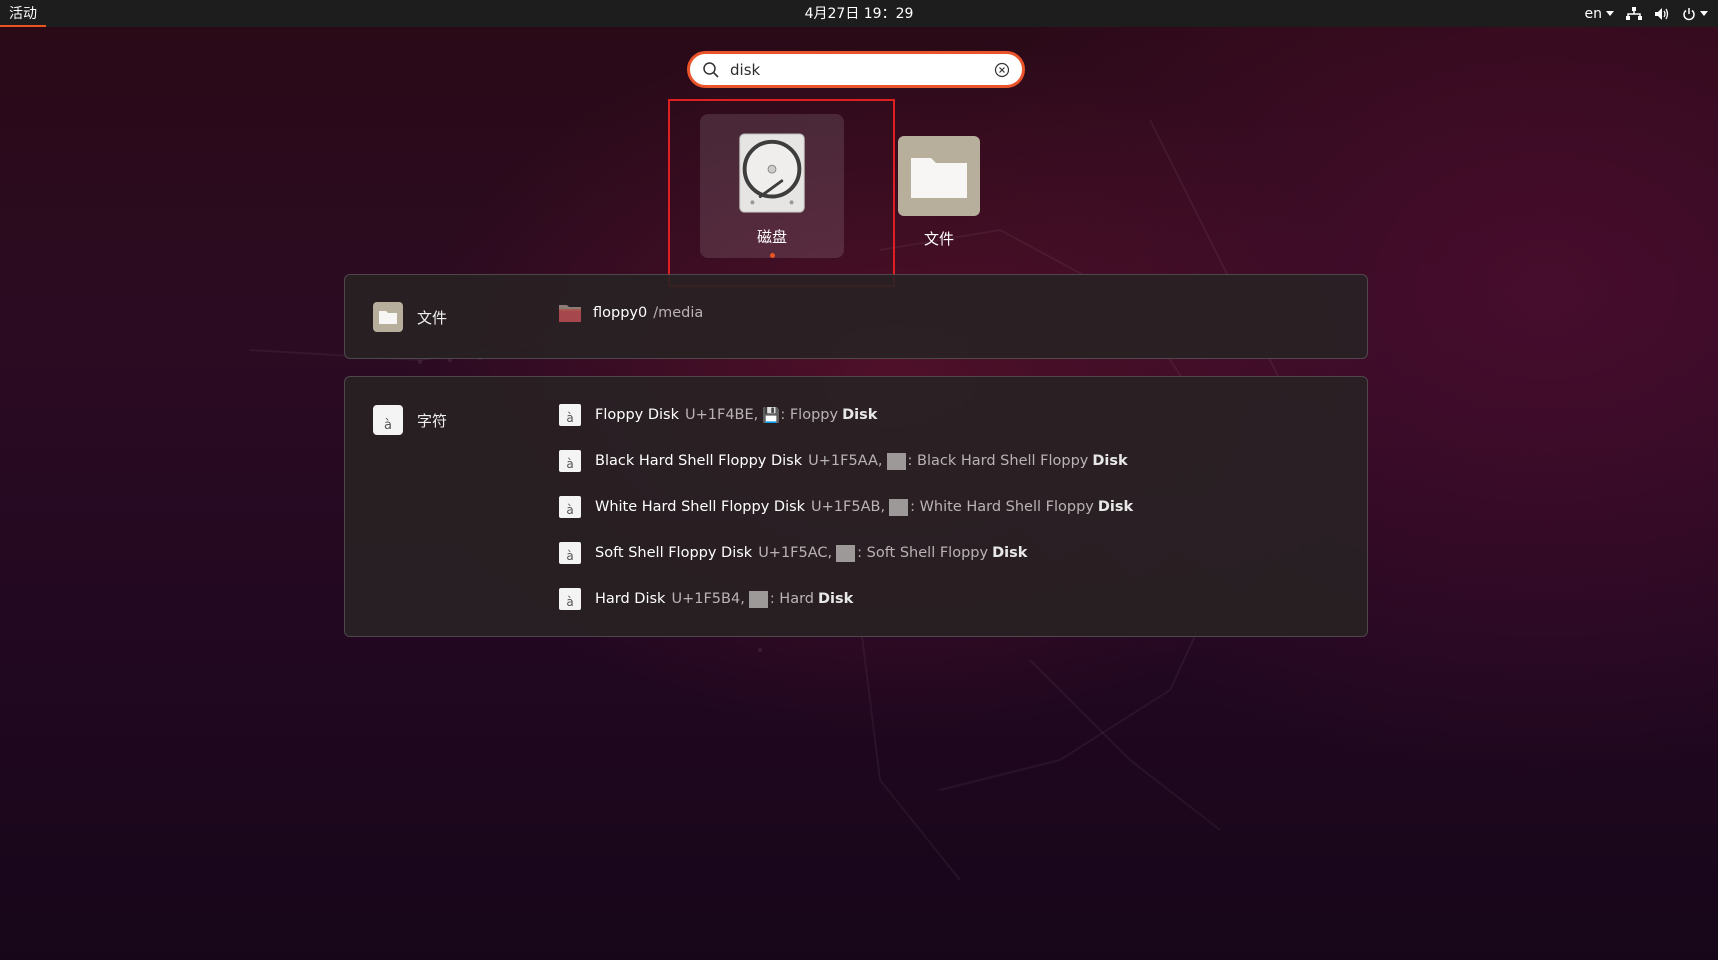 The image size is (1718, 960). What do you see at coordinates (620, 313) in the screenshot?
I see `file-name: floppy0` at bounding box center [620, 313].